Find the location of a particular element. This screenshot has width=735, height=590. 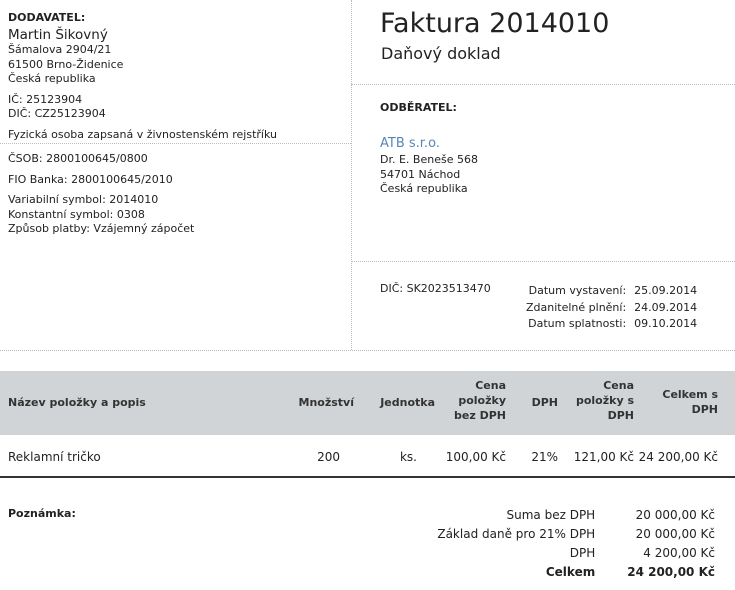

supplier-dic: DIČ: CZ25123904 is located at coordinates (57, 113).